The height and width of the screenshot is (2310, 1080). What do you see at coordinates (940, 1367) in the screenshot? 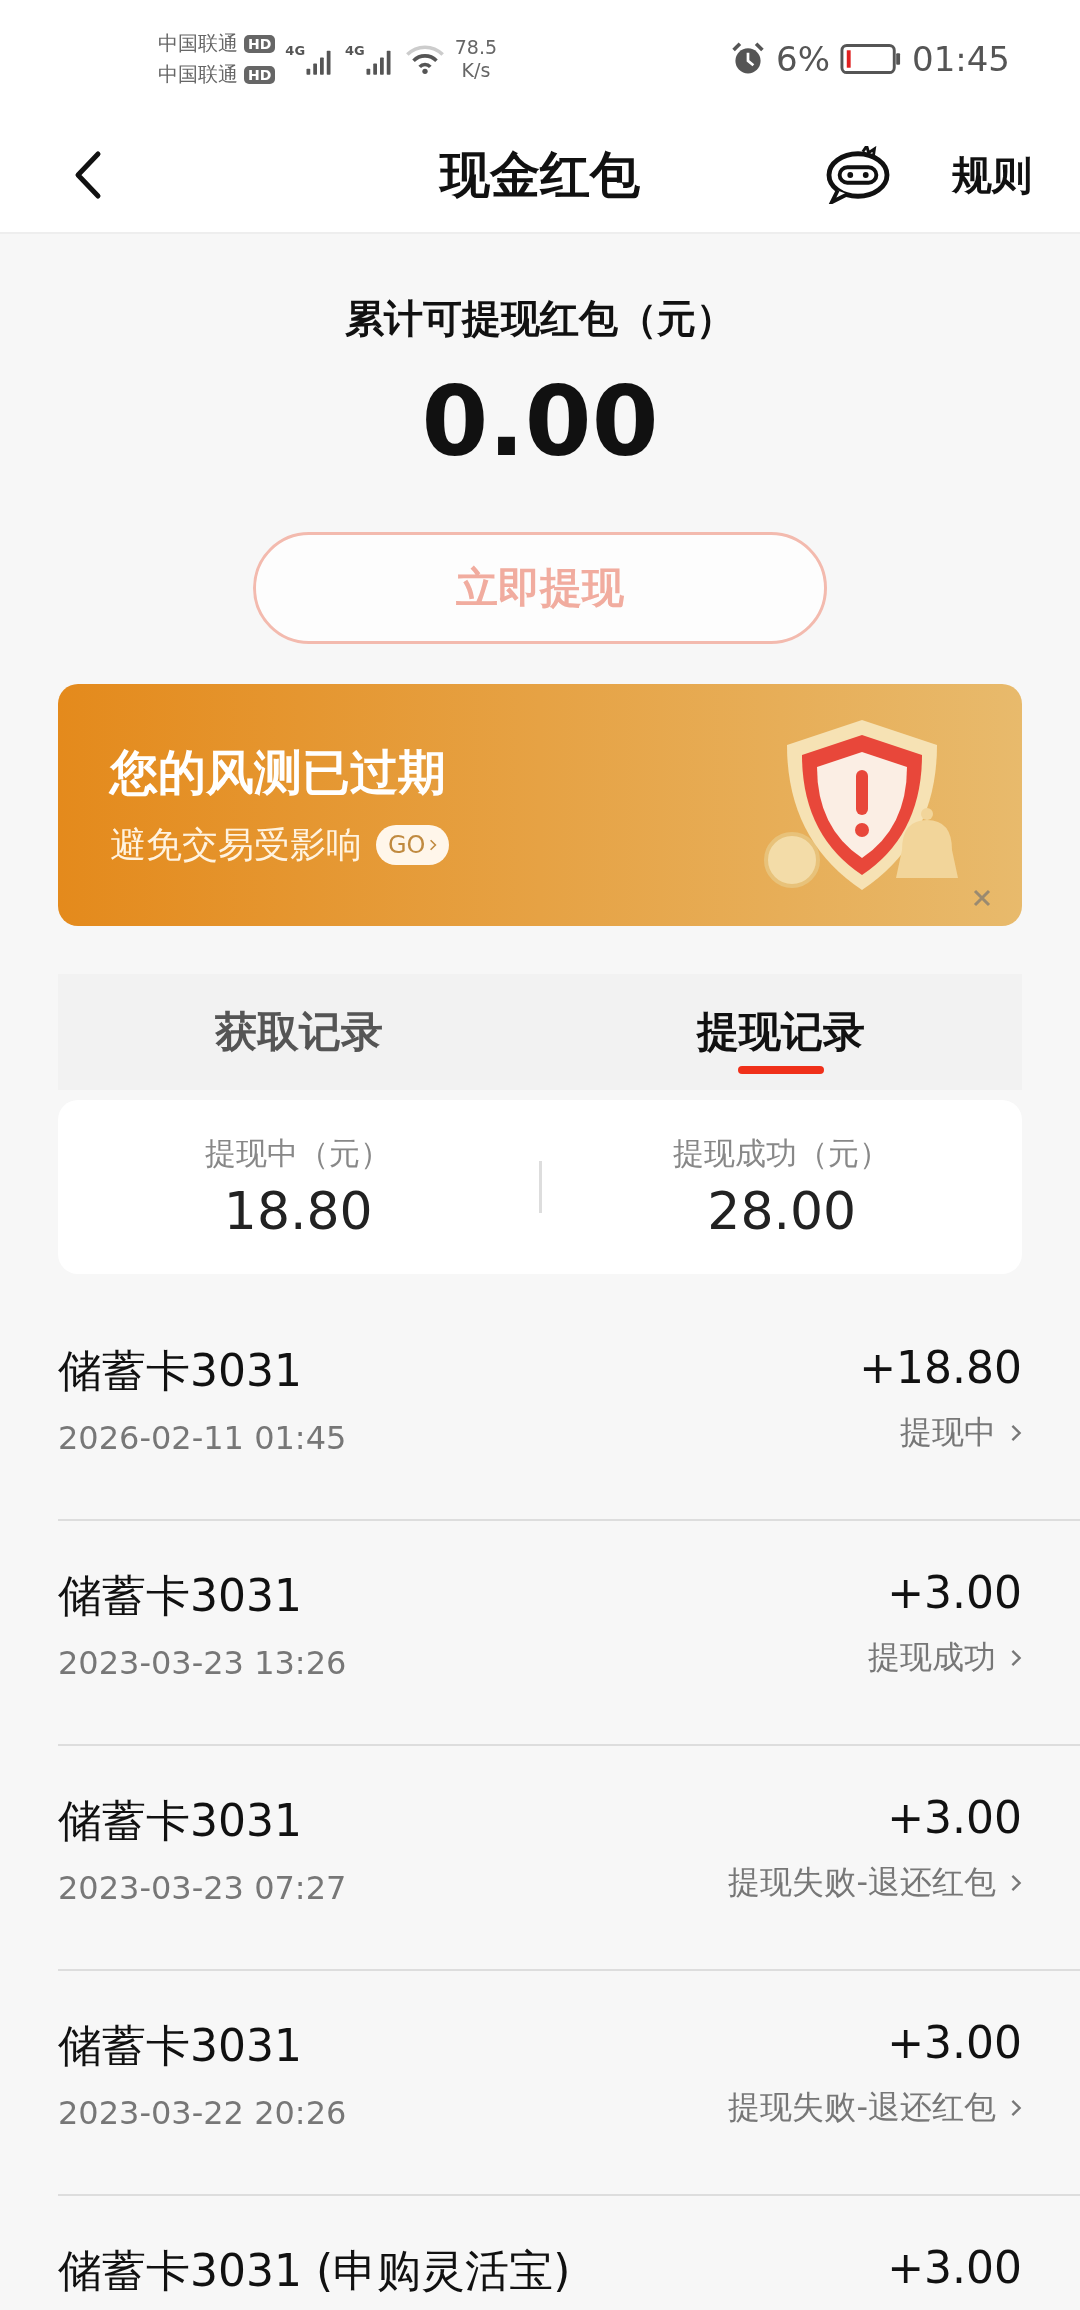
I see `record-amount: +18.80` at bounding box center [940, 1367].